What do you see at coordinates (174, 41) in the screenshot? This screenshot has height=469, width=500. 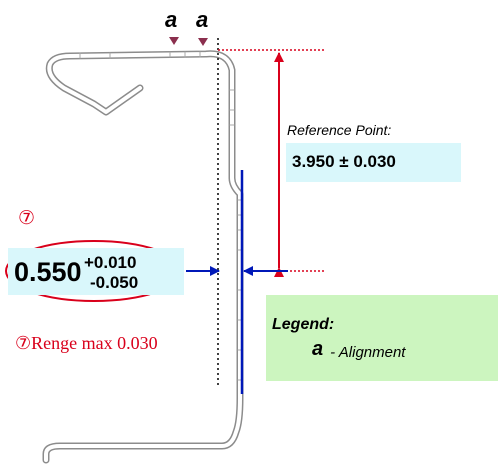 I see `marker-triangle-left` at bounding box center [174, 41].